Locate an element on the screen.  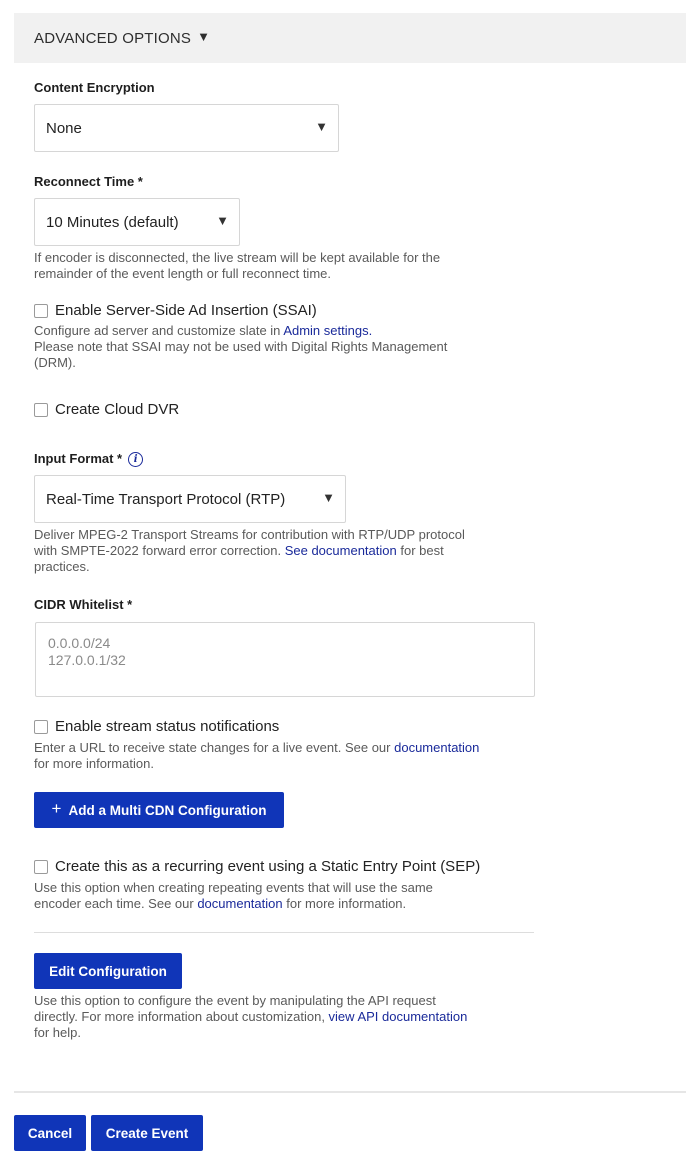
reconnect-time-select: 10 Minutes (default) ▼ is located at coordinates (137, 222).